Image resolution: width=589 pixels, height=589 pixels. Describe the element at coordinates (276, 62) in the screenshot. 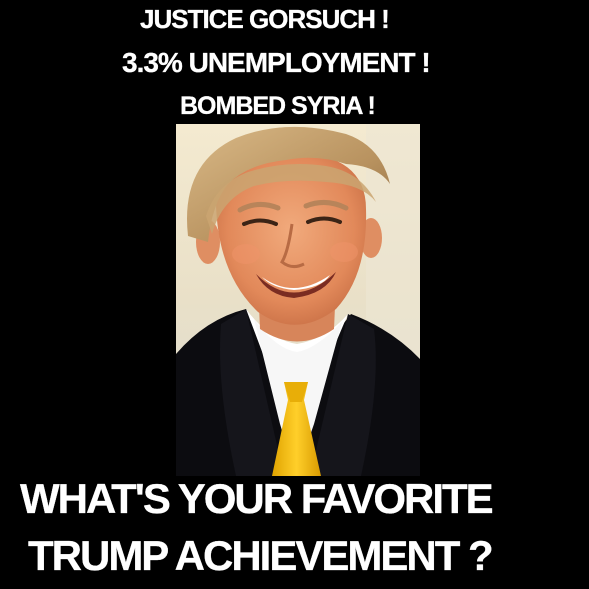

I see `caption-line-unemployment: 3.3% UNEMPLOYMENT !` at that location.